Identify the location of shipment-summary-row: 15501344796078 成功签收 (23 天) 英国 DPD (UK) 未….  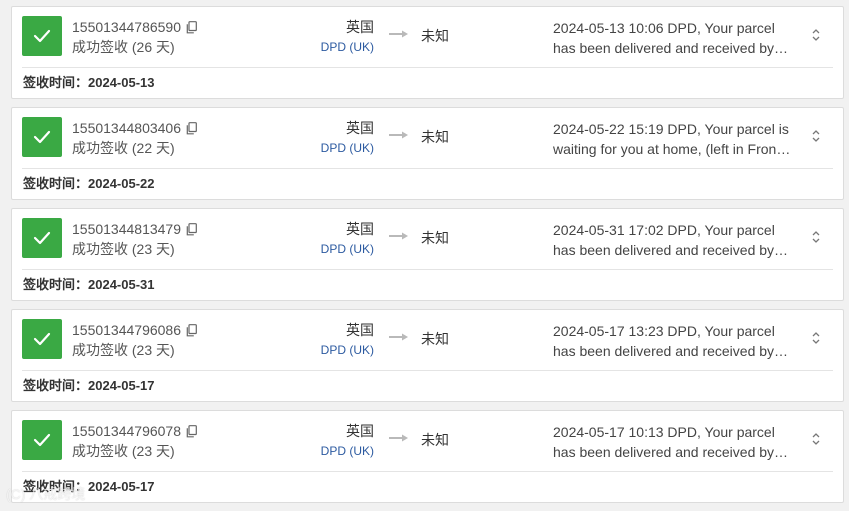
(427, 441).